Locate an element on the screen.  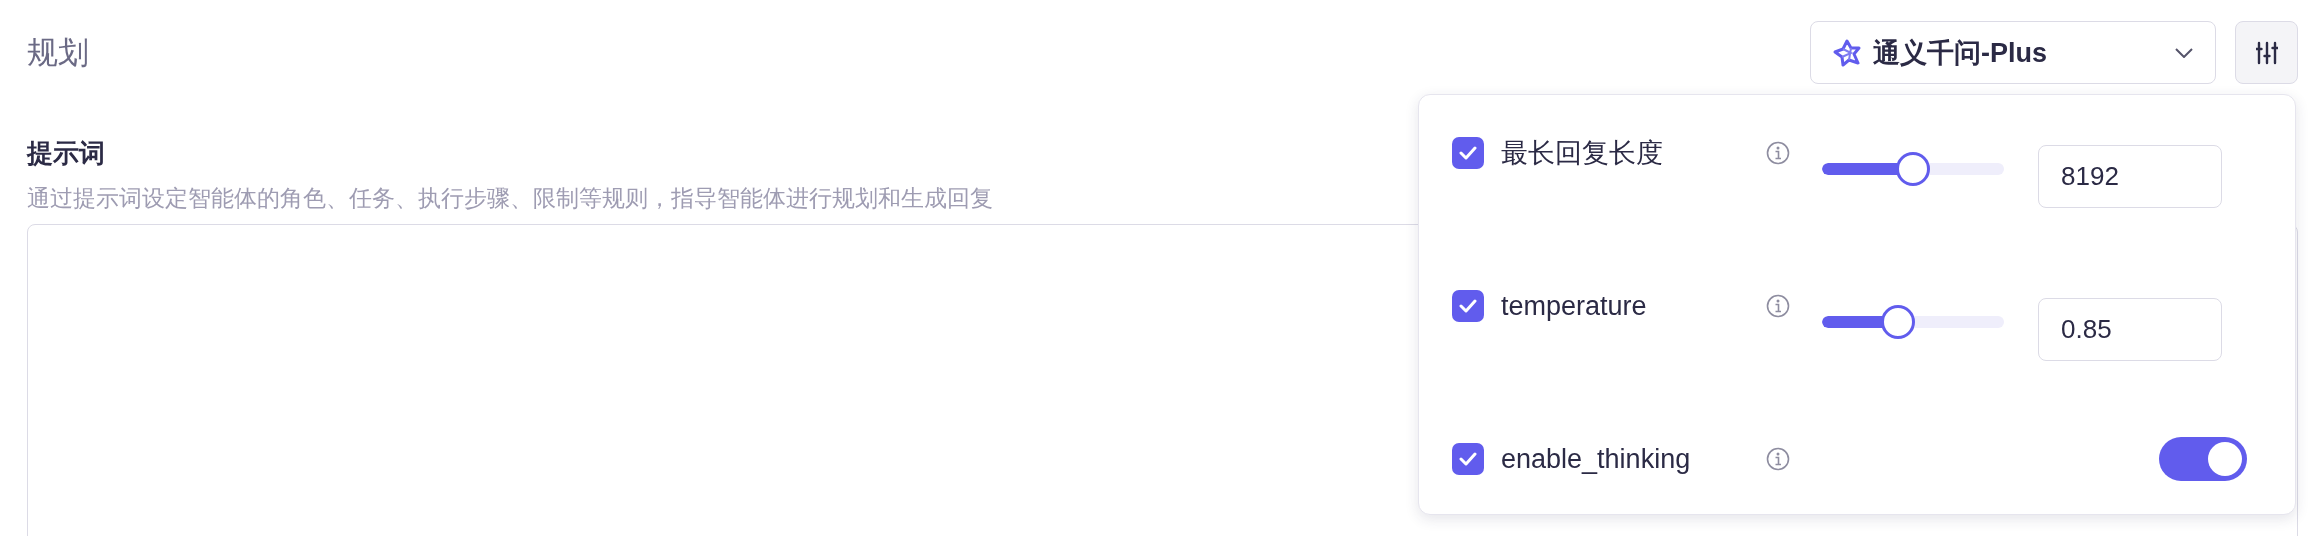
field-label: 提示词 is located at coordinates (66, 153).